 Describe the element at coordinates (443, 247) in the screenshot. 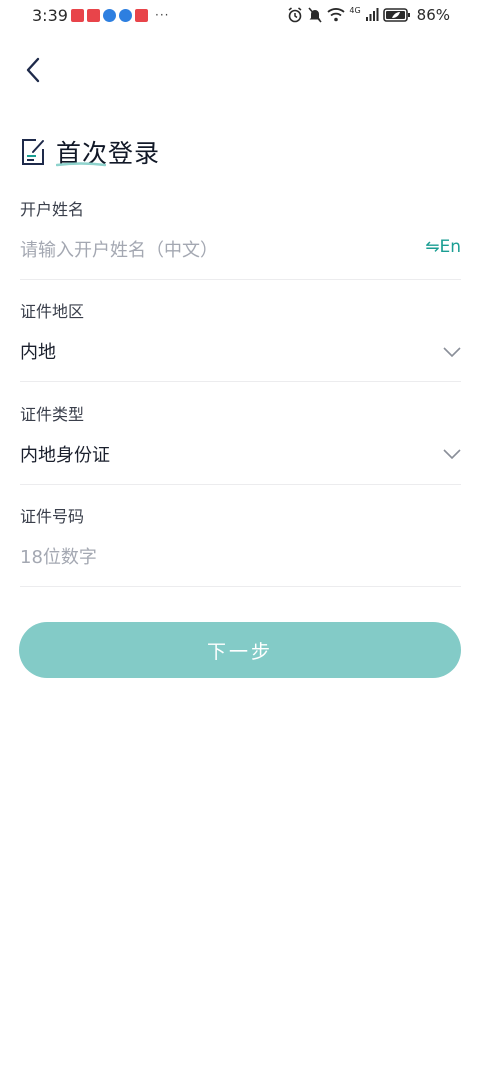

I see `language-toggle-button: ⇋En` at that location.